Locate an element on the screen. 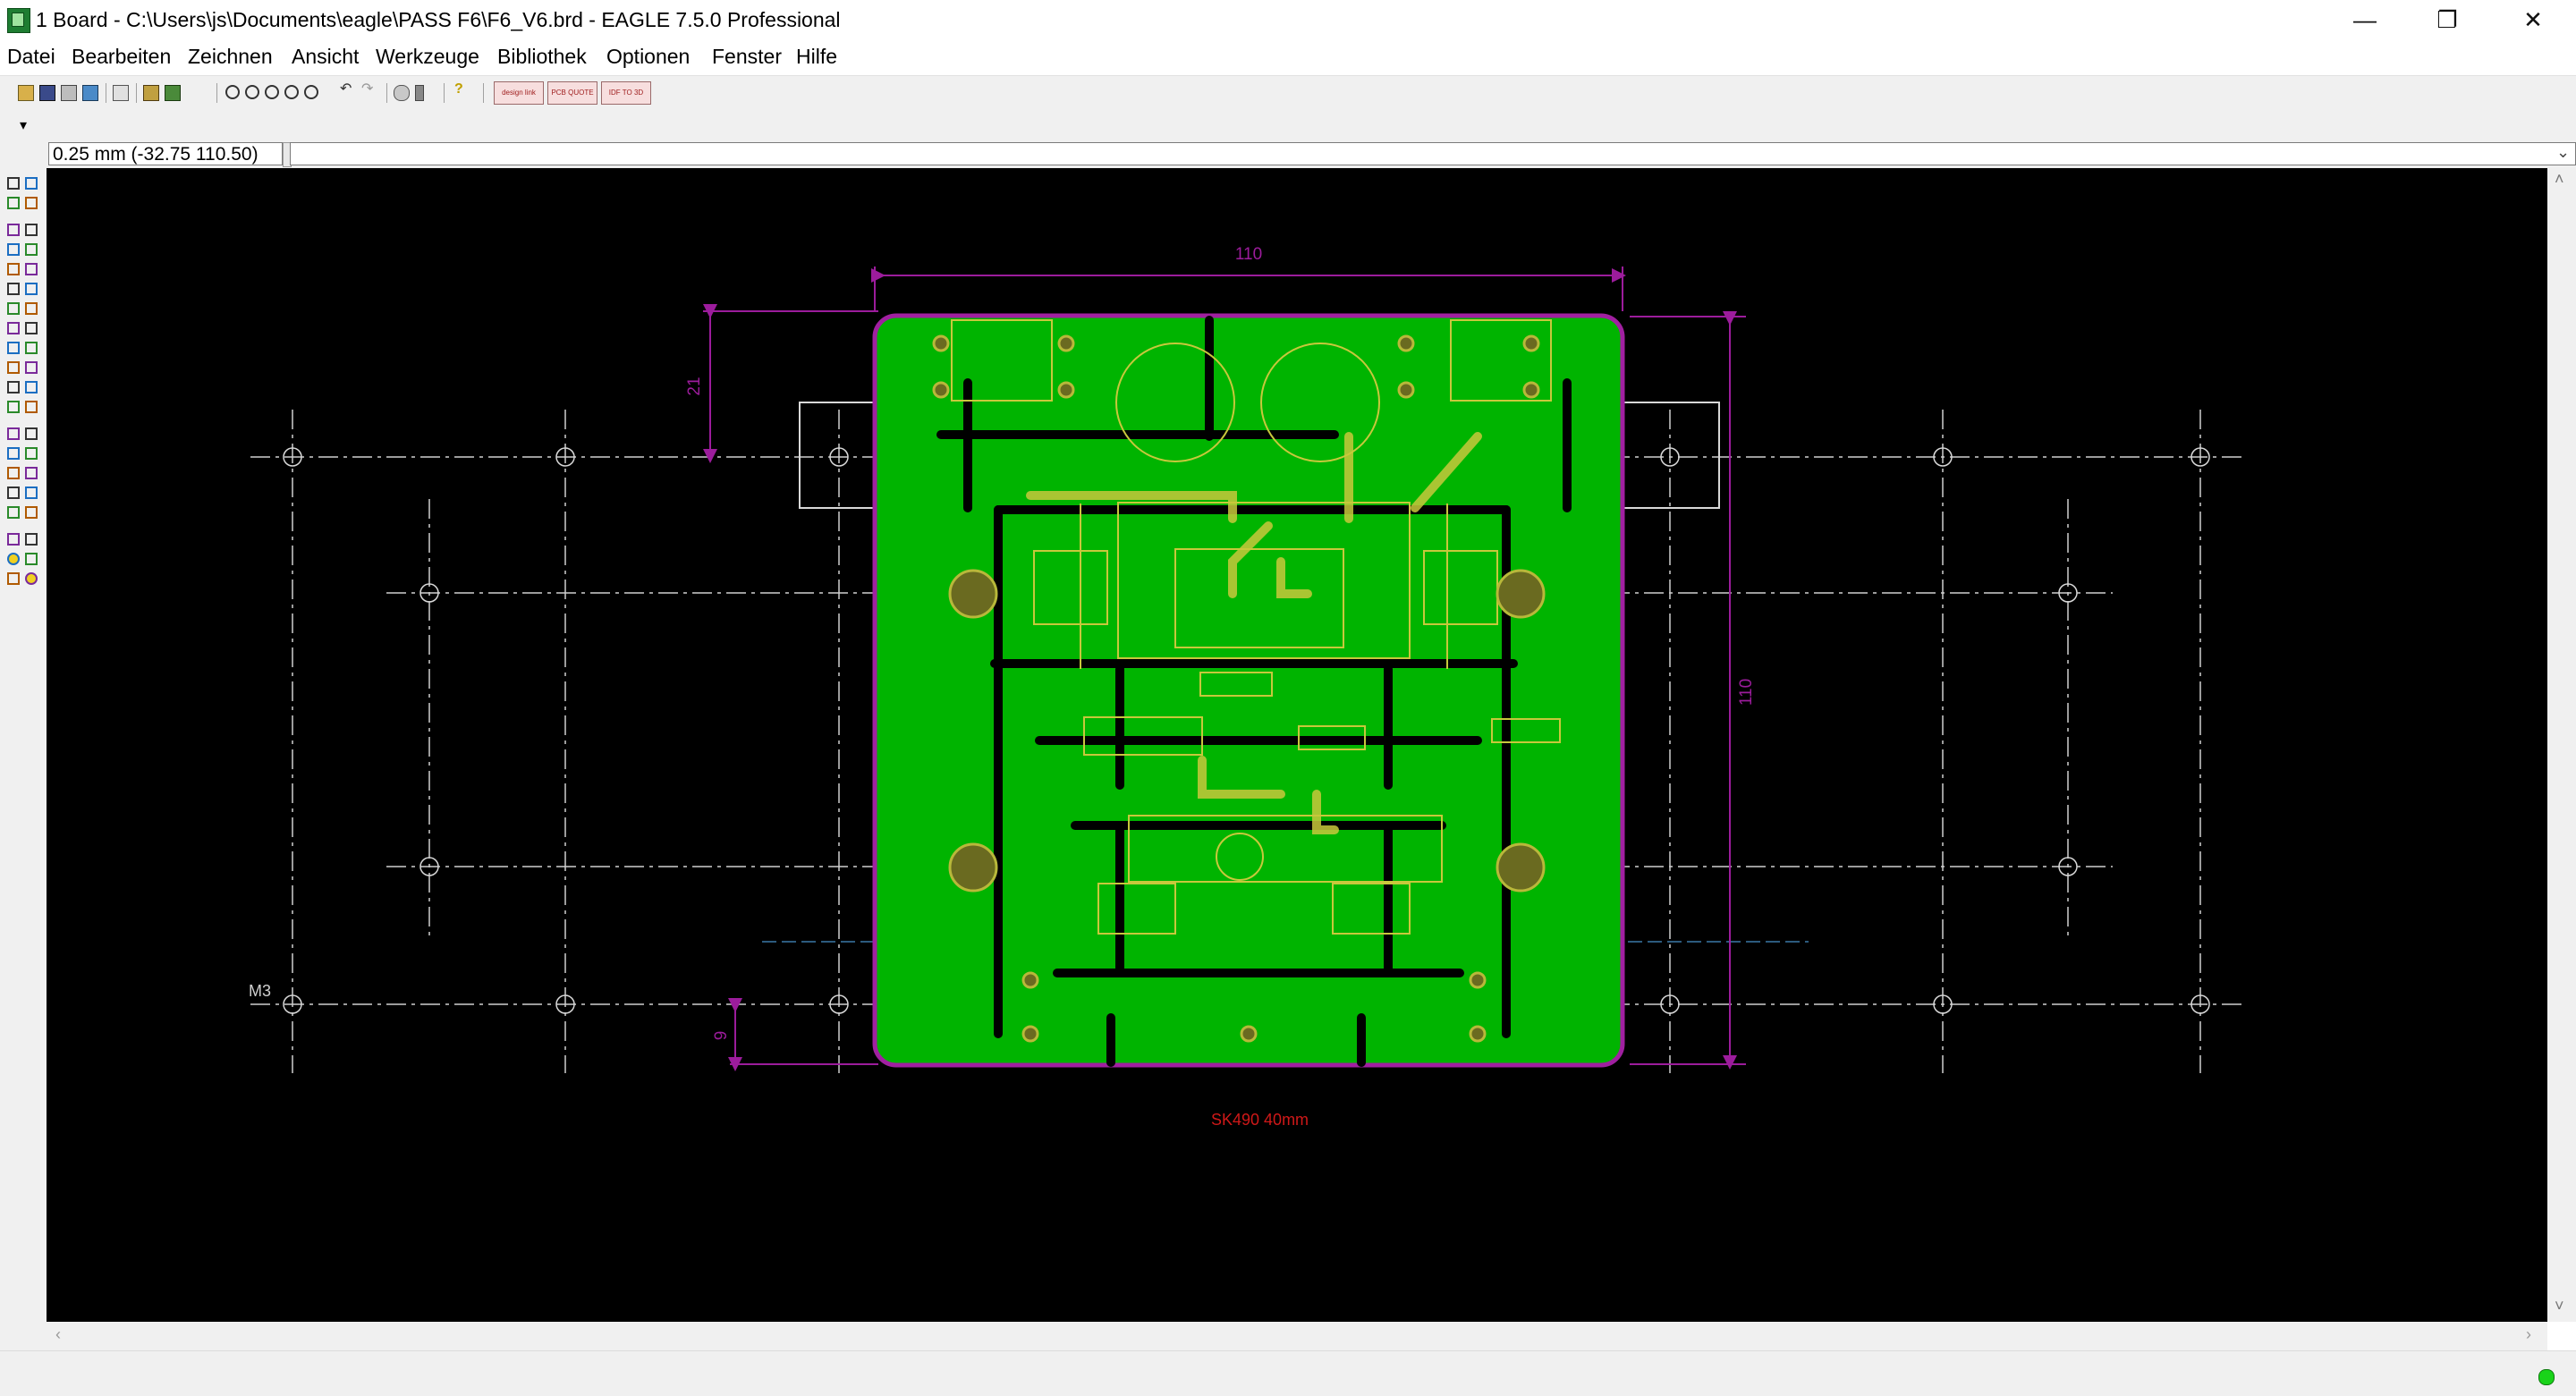  delete-icon is located at coordinates (31, 289).